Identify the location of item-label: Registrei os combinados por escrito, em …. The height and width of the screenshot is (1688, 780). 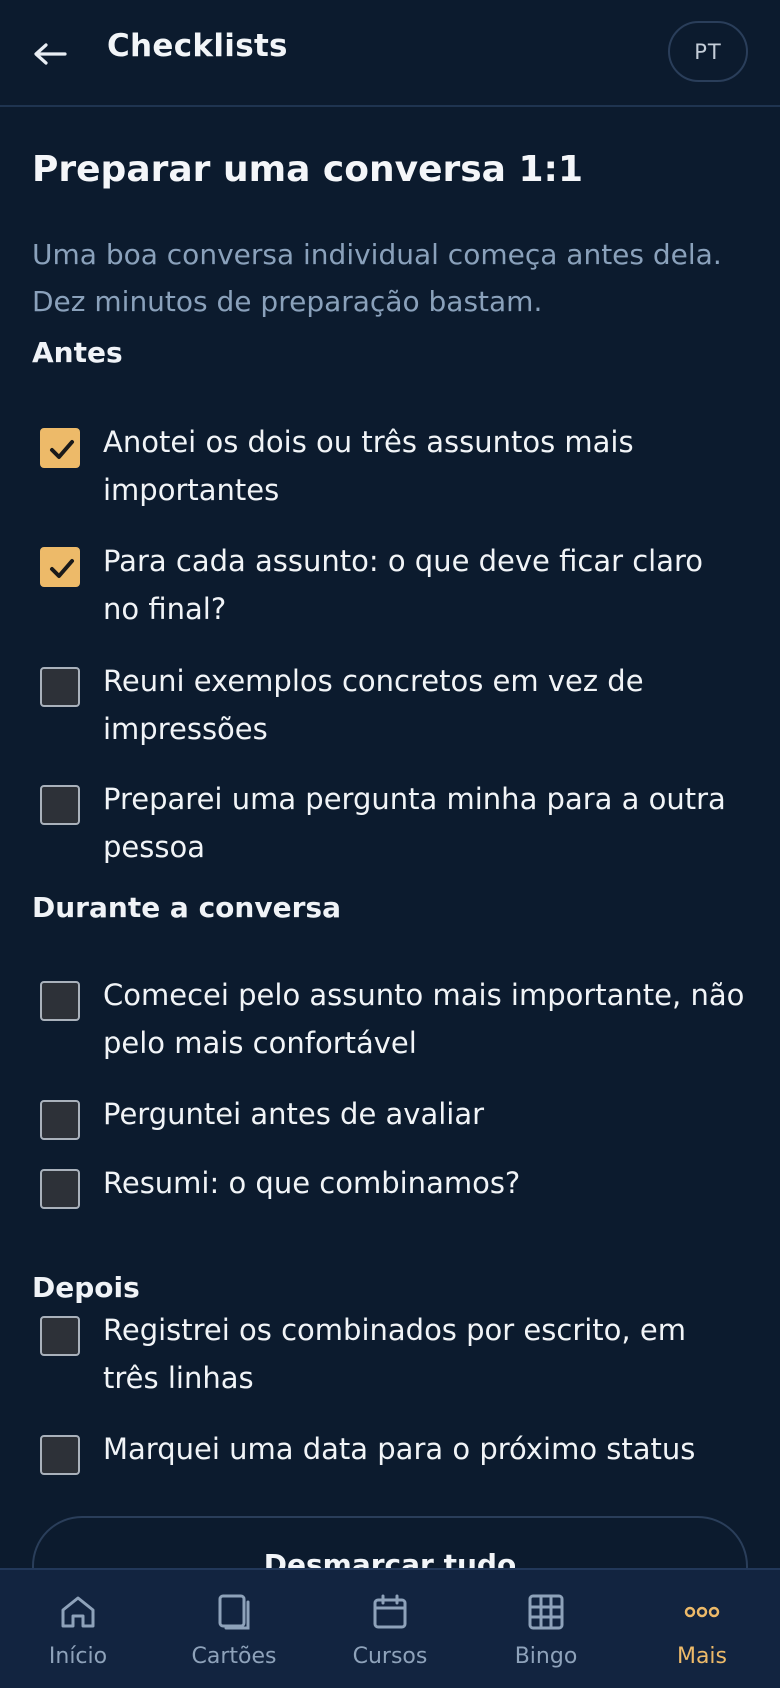
(394, 1354).